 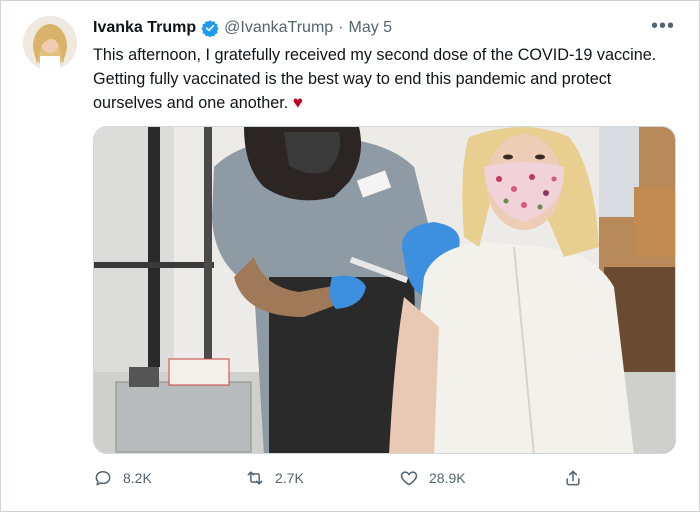 I want to click on tweet-date: May 5, so click(x=371, y=28).